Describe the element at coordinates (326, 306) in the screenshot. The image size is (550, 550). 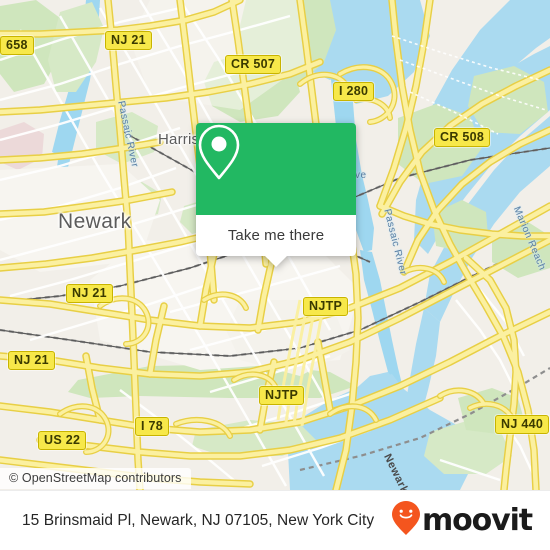
I see `route-shield-njtp-north: NJTP` at that location.